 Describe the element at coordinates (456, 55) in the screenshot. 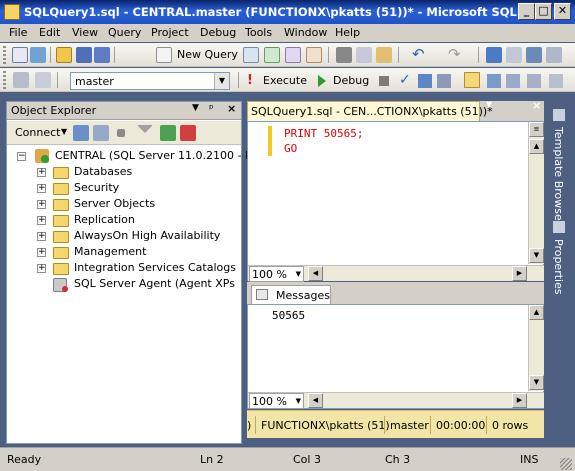

I see `redo-icon: ↷` at that location.